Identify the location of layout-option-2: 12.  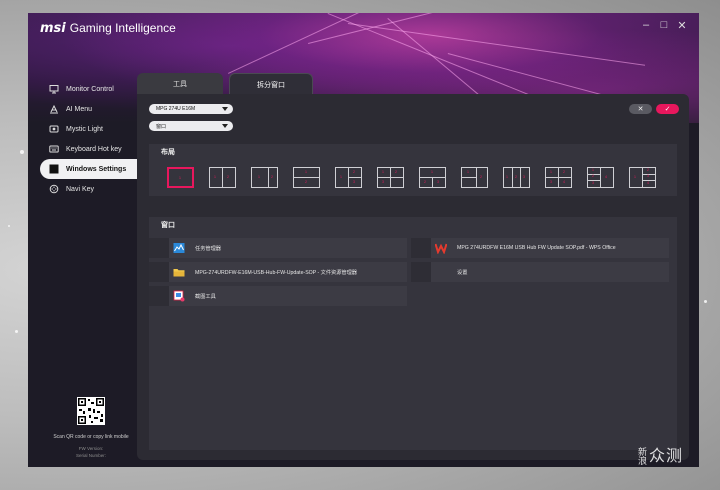
(222, 177).